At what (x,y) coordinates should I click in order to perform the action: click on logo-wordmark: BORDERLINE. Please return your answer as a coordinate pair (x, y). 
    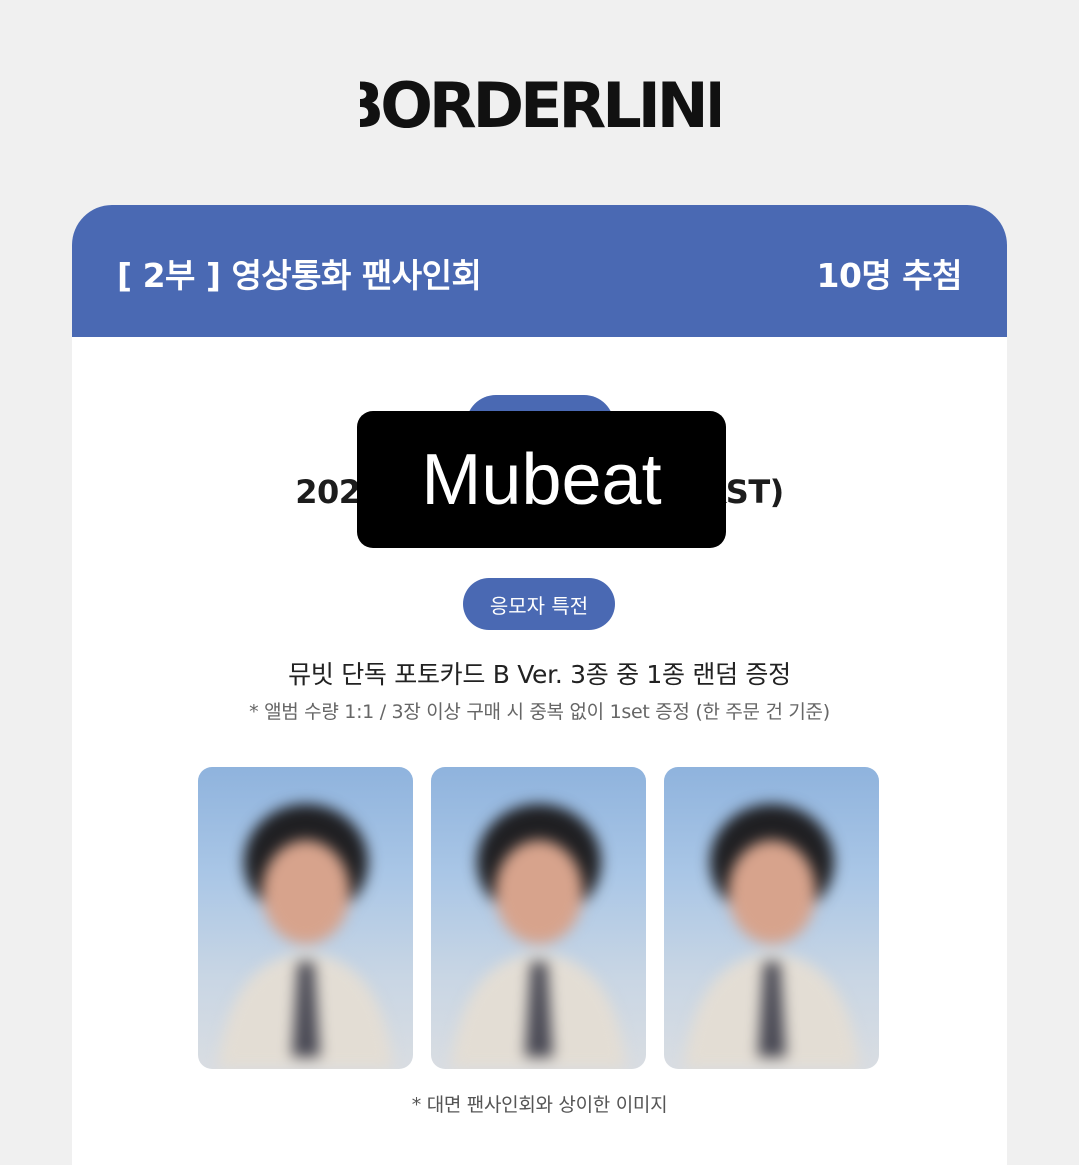
    Looking at the image, I should click on (540, 105).